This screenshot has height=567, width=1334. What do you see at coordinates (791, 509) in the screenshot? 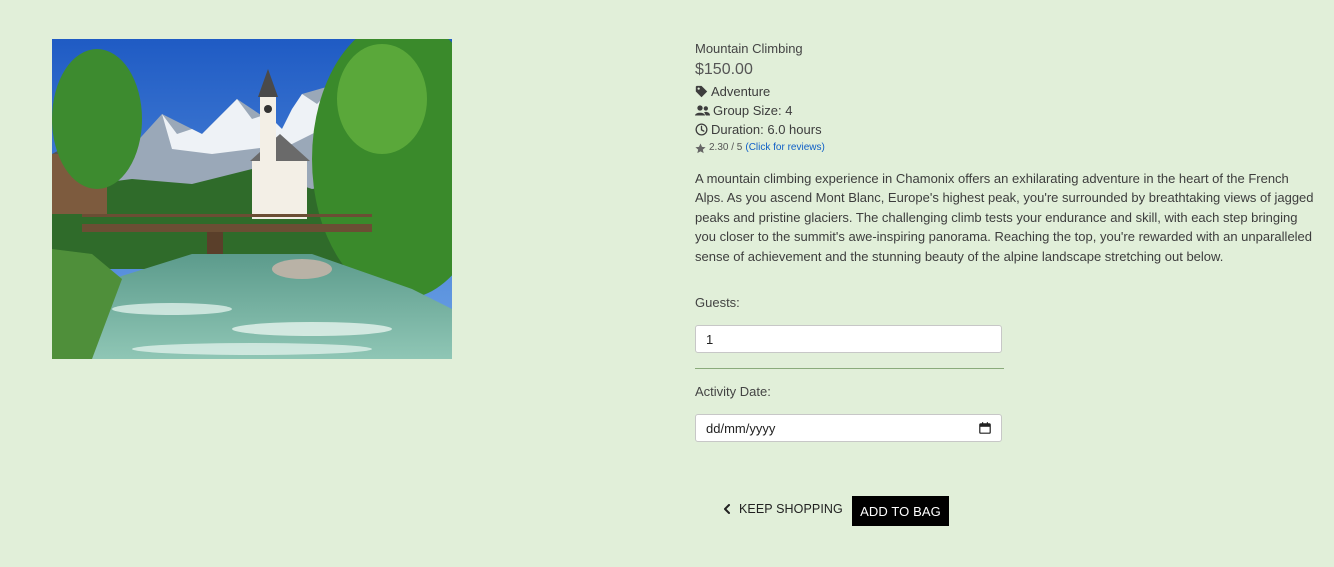
I see `keep-shopping-label: KEEP SHOPPING` at bounding box center [791, 509].